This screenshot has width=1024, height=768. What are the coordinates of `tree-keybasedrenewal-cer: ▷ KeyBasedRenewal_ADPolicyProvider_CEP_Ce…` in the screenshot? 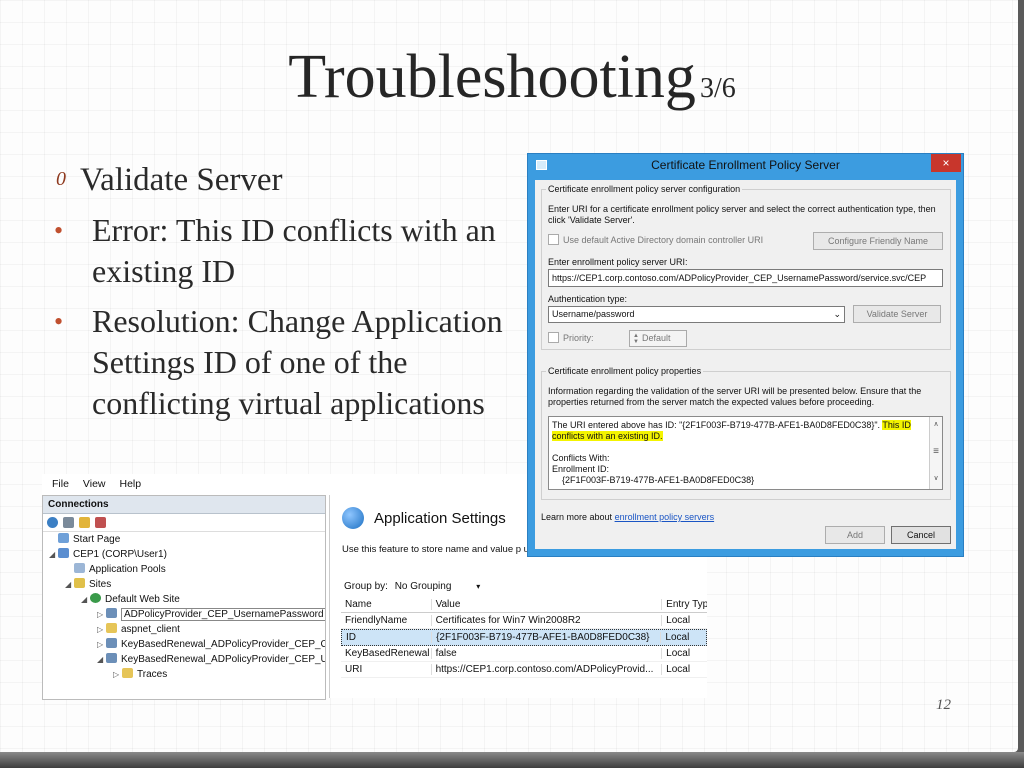 It's located at (211, 645).